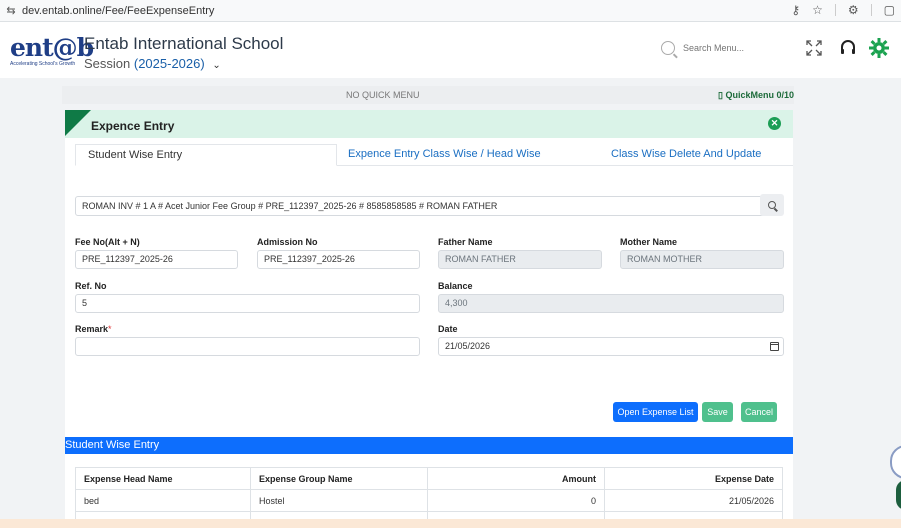  Describe the element at coordinates (163, 500) in the screenshot. I see `cell-expense-head: bed` at that location.